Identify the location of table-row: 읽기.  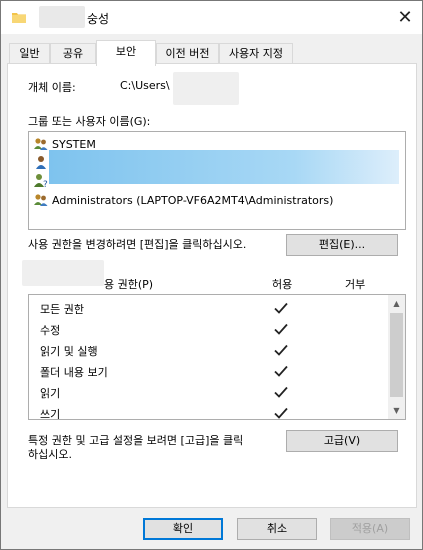
(208, 392).